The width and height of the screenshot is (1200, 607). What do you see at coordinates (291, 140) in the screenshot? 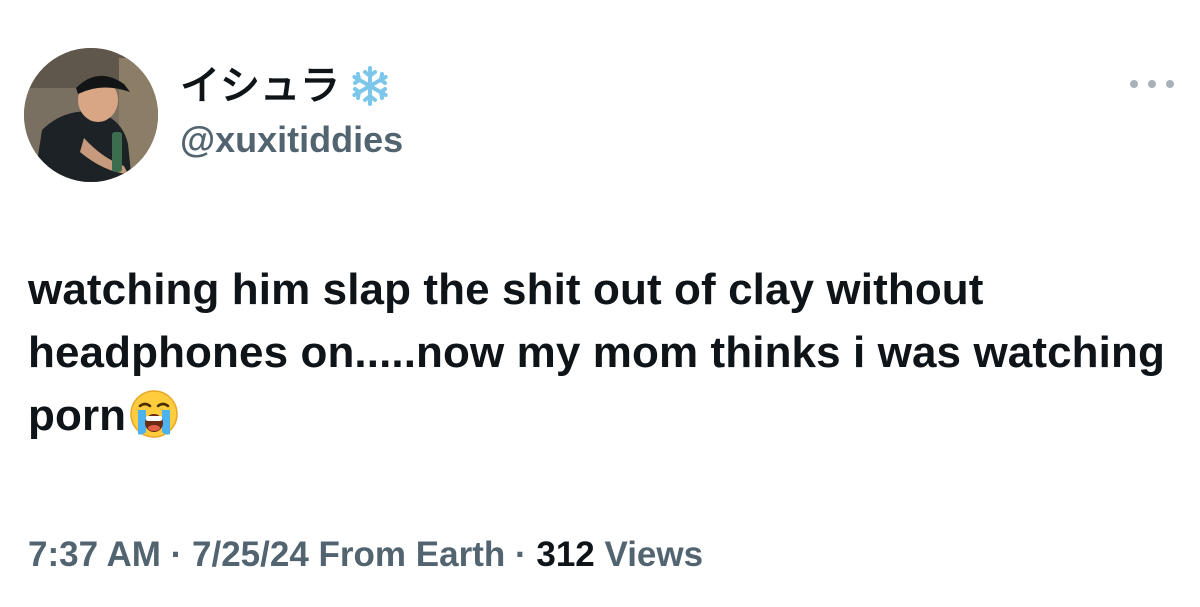
I see `author-handle: @xuxitiddies` at bounding box center [291, 140].